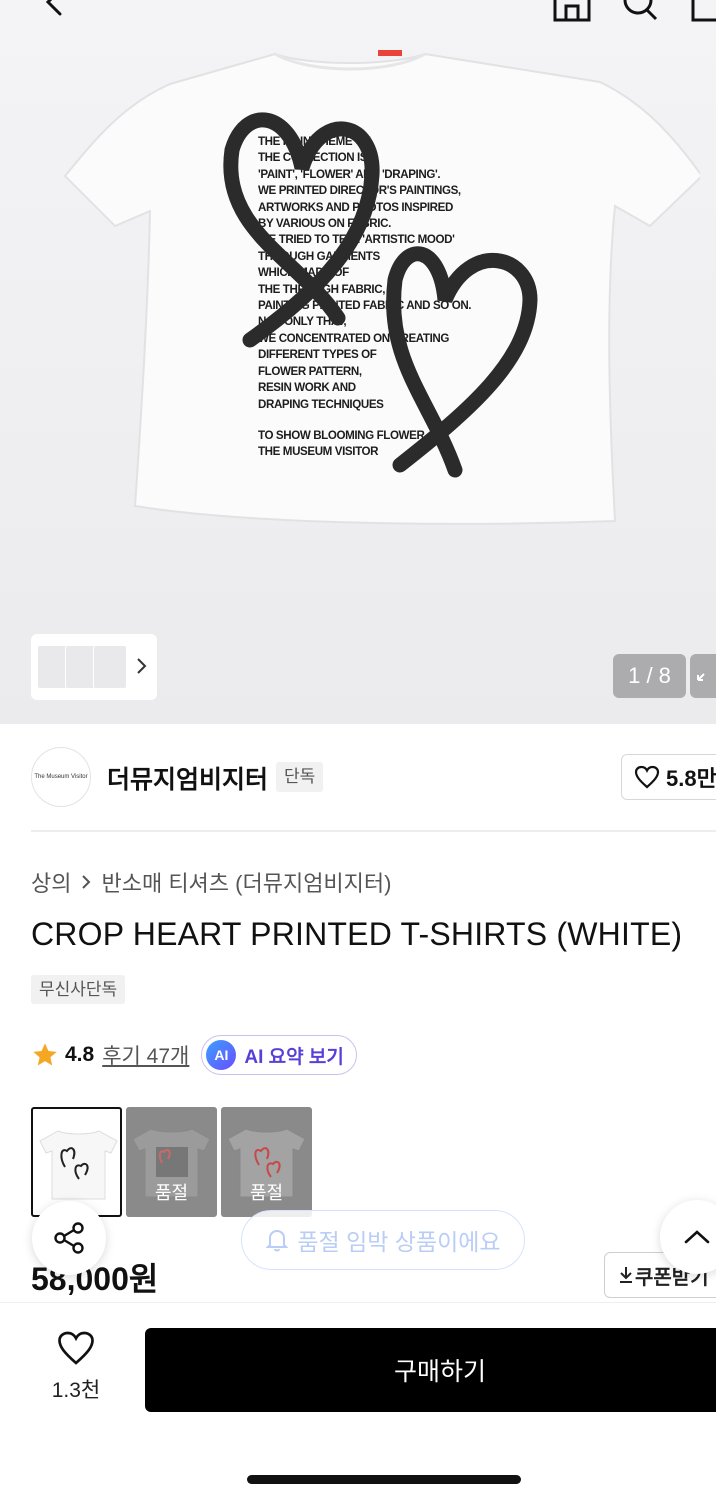 This screenshot has height=1500, width=716. I want to click on brand-logo: The Museum Visitor, so click(61, 777).